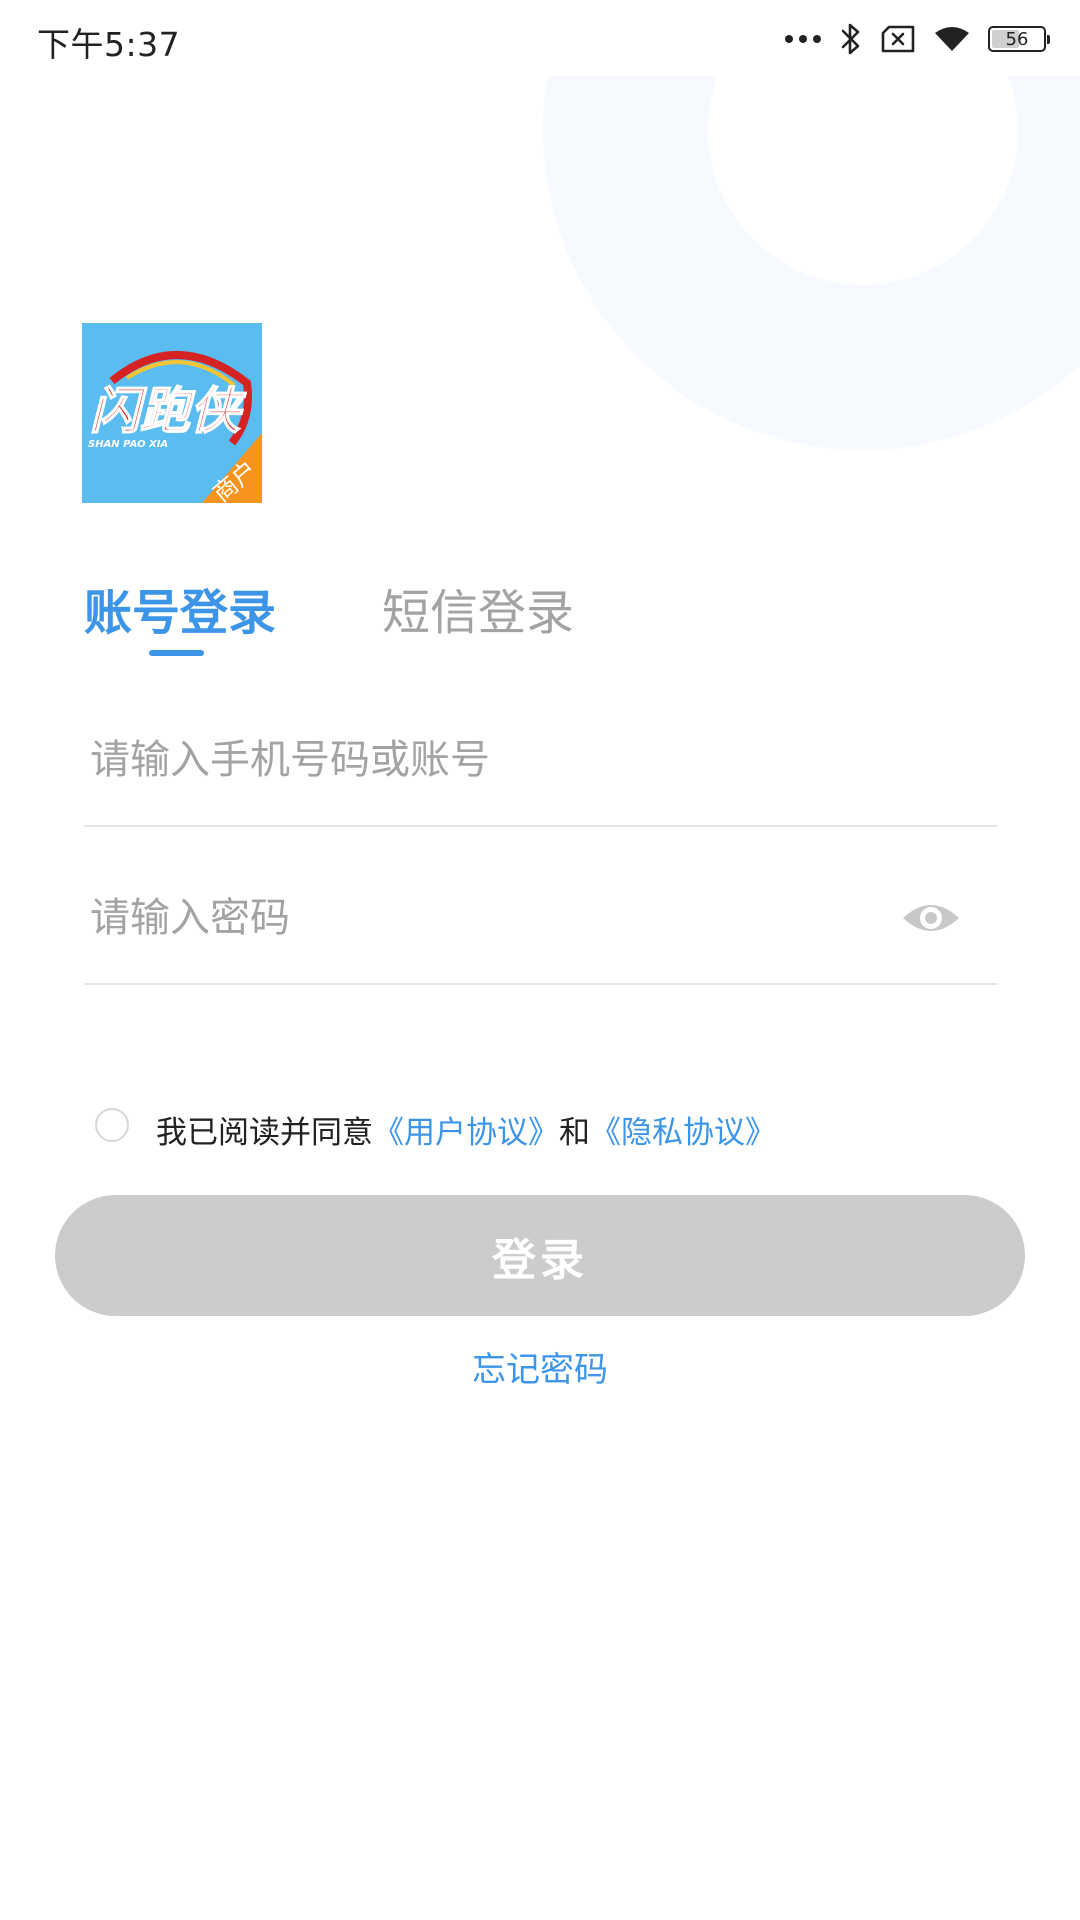 This screenshot has height=1920, width=1080. What do you see at coordinates (264, 1133) in the screenshot?
I see `agreement-prefix: 我已阅读并同意` at bounding box center [264, 1133].